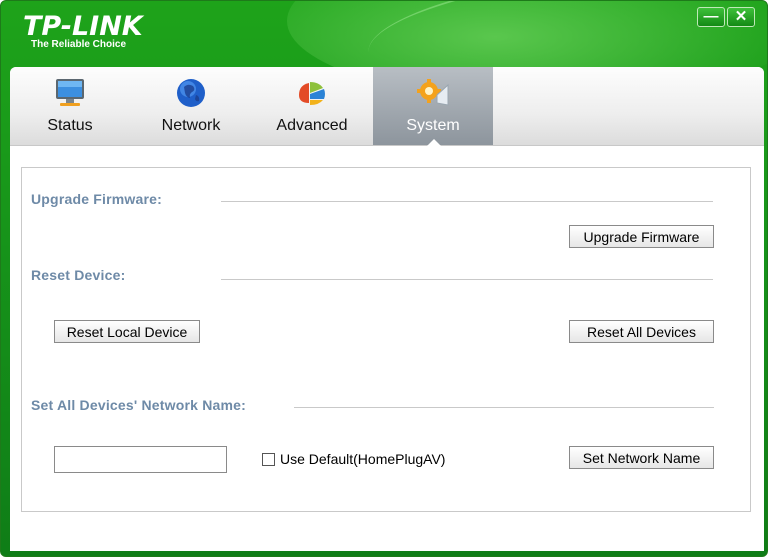 The image size is (768, 557). Describe the element at coordinates (312, 125) in the screenshot. I see `tab-label: Advanced` at that location.